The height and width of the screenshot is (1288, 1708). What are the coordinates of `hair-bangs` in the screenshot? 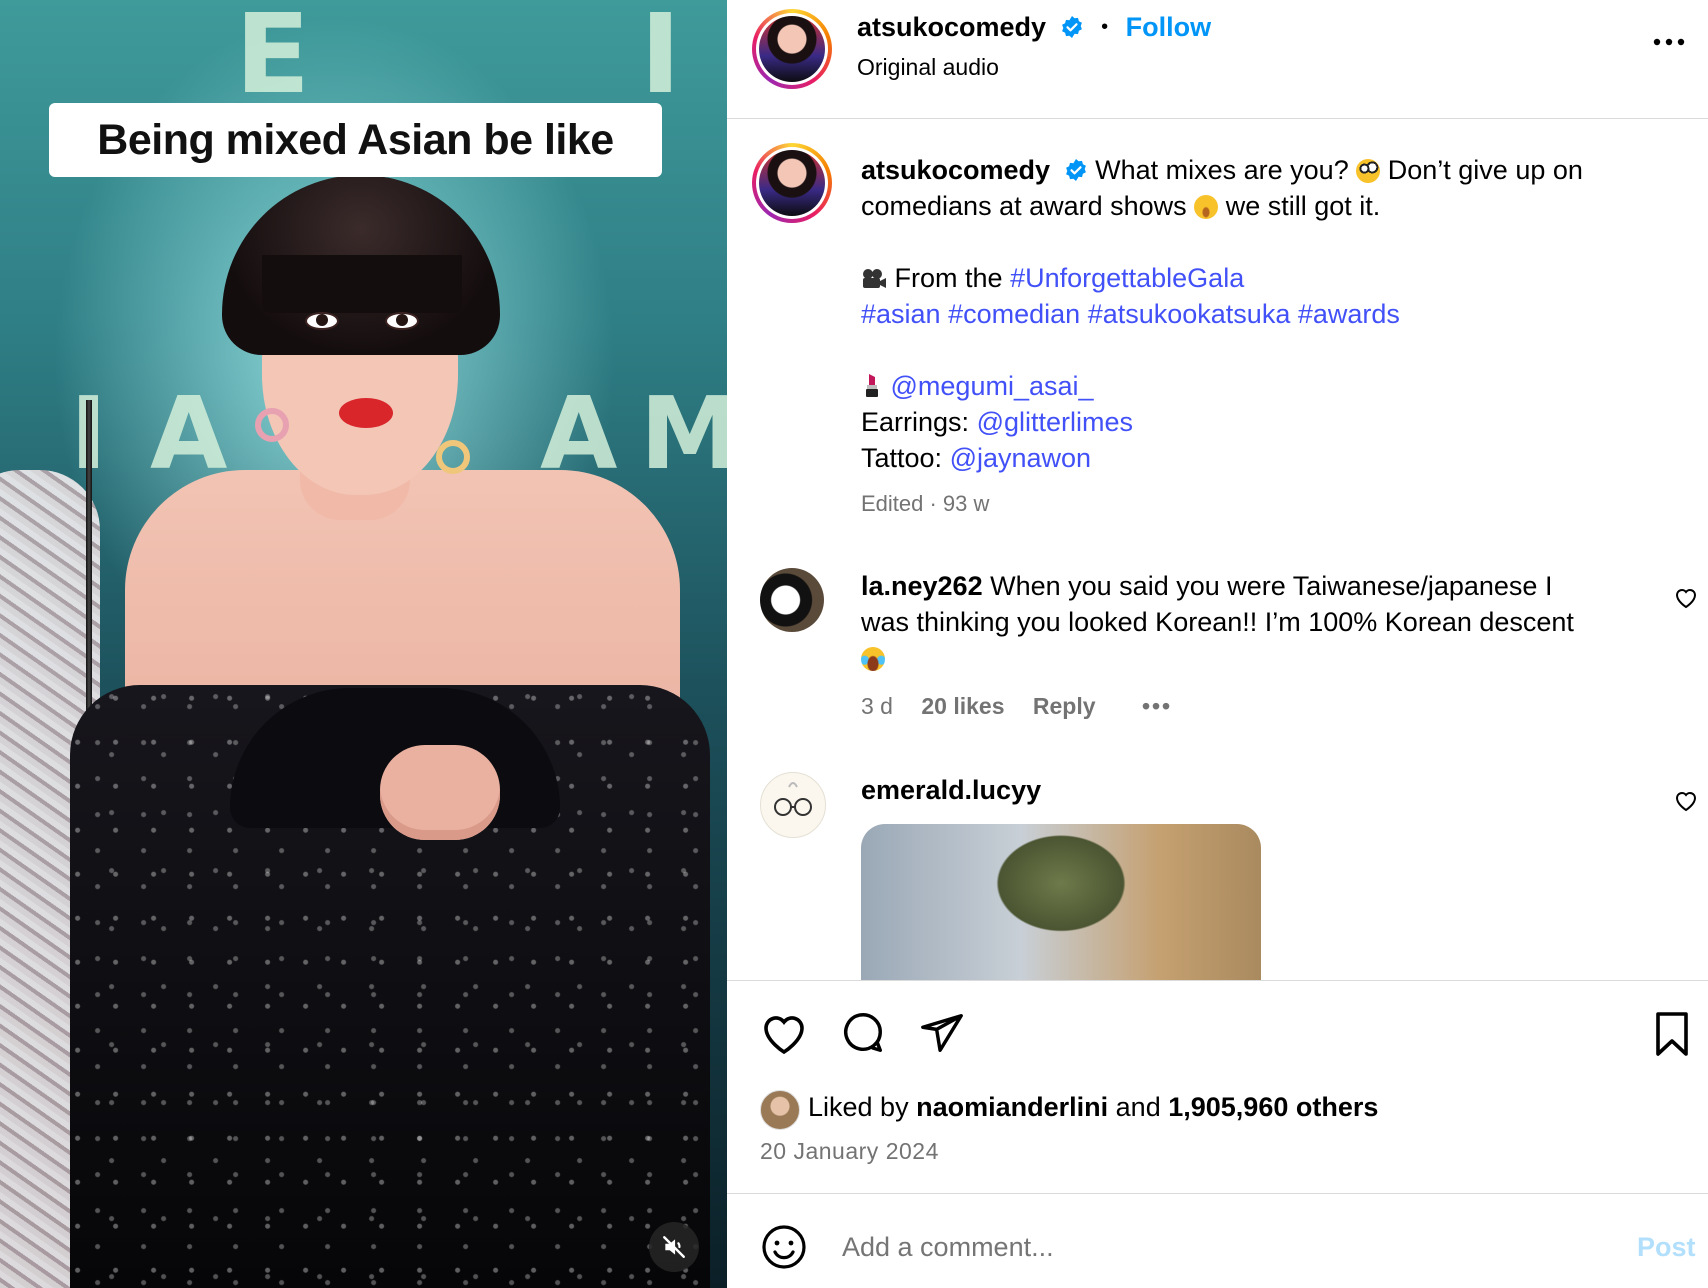 It's located at (362, 284).